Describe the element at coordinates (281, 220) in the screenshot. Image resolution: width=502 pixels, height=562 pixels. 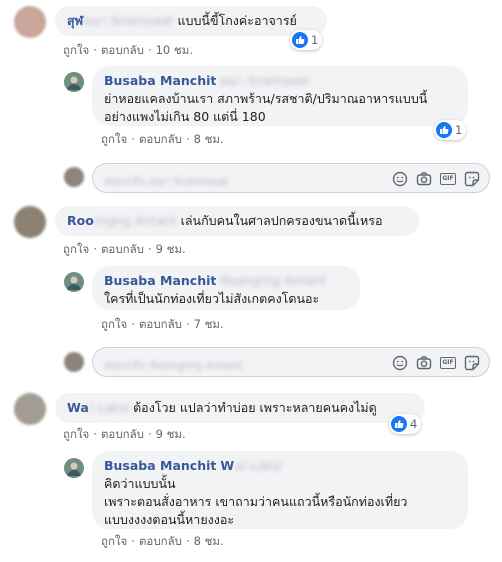
I see `comment-text: เล่นกับคนในศาลปกครองขนาดนี้เหรอ` at that location.